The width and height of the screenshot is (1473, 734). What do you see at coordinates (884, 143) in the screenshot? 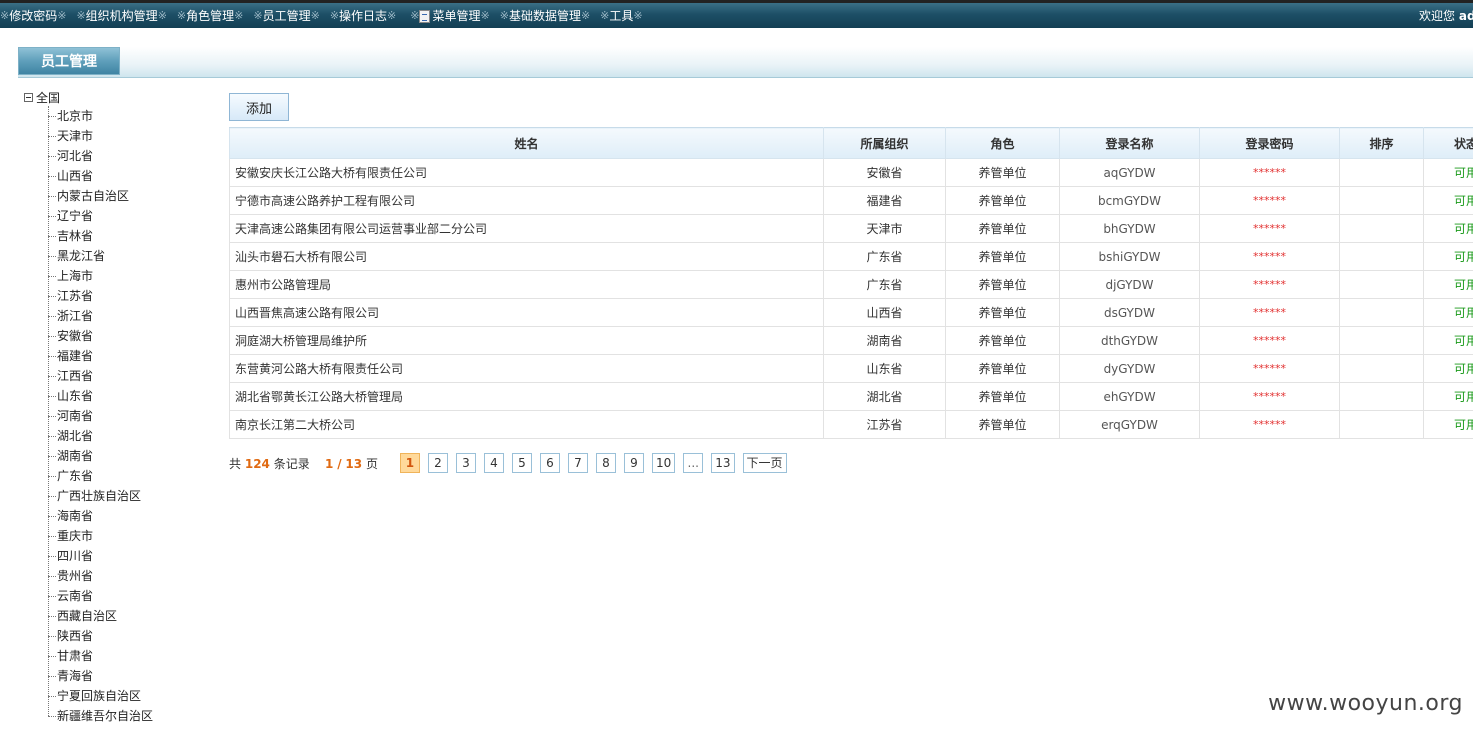
I see `column-header: 所属组织` at bounding box center [884, 143].